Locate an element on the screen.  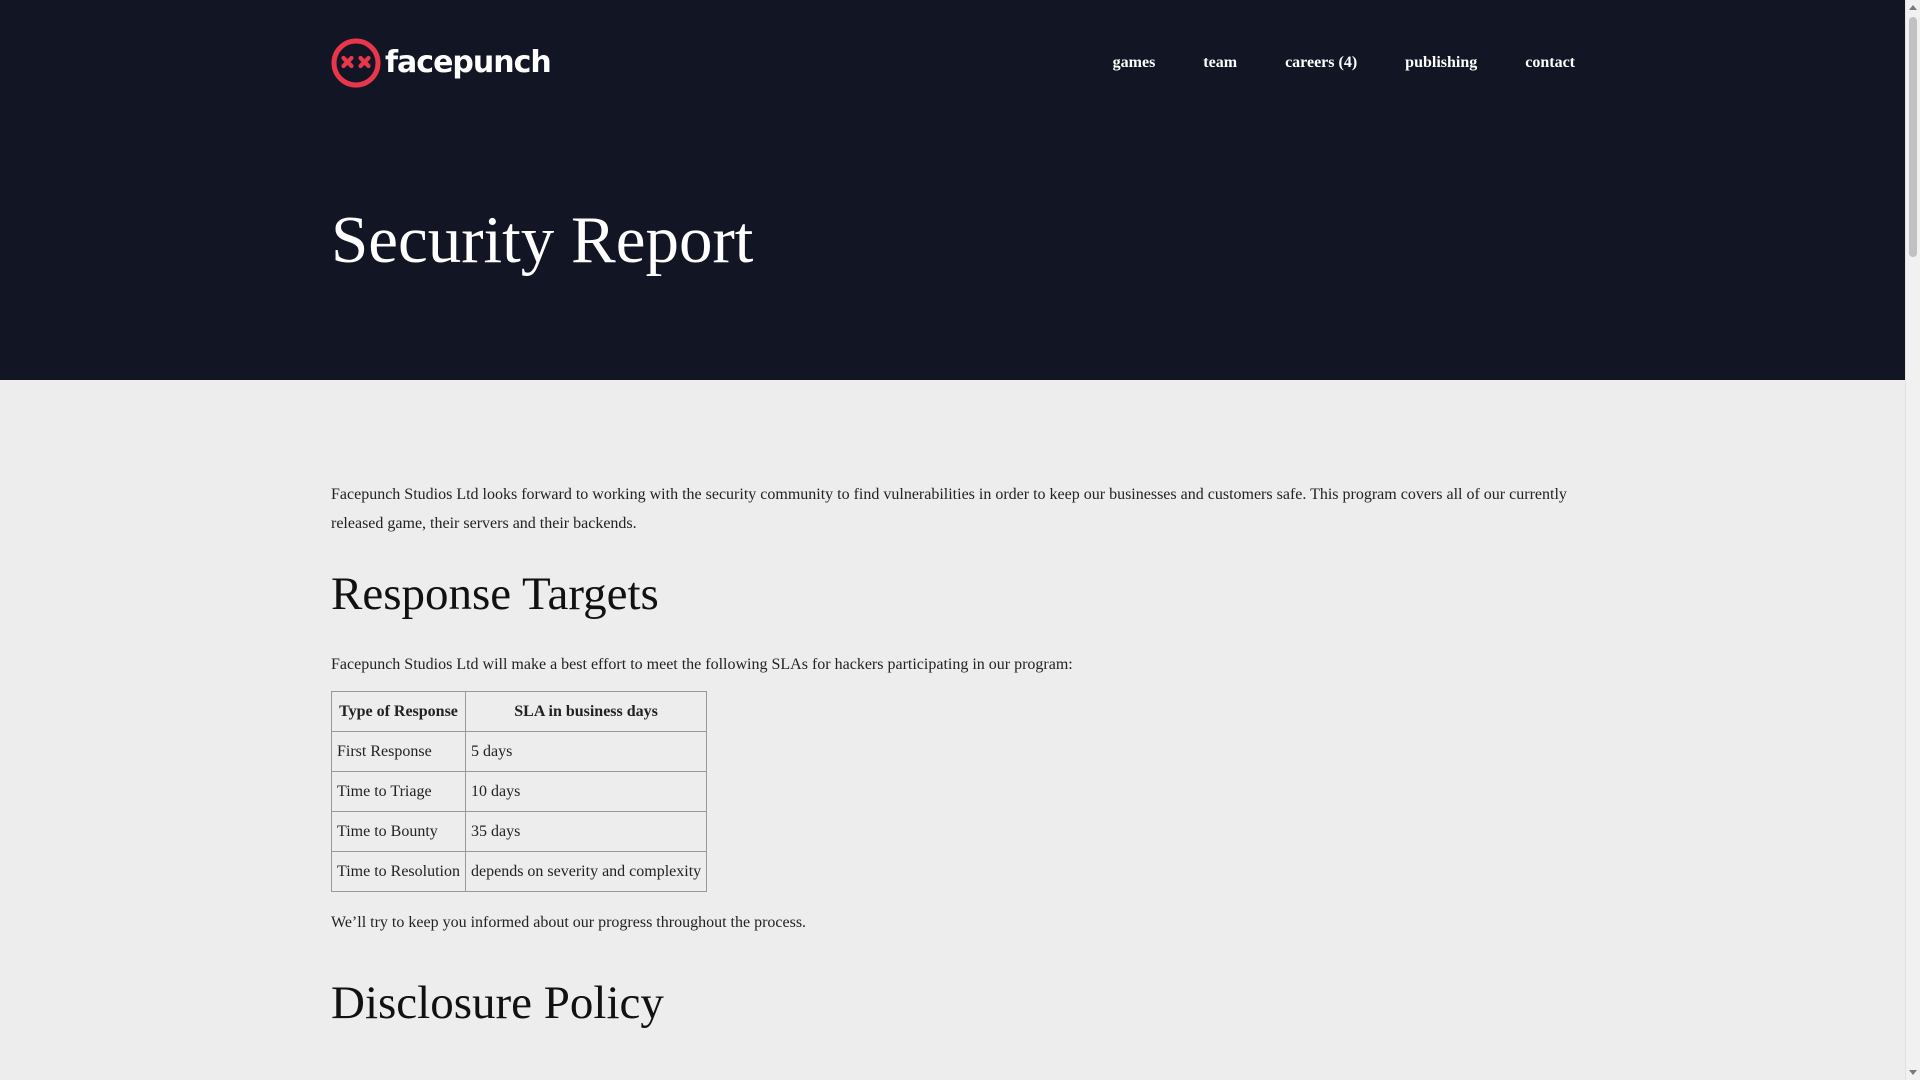
table-cell: First Response is located at coordinates (398, 751).